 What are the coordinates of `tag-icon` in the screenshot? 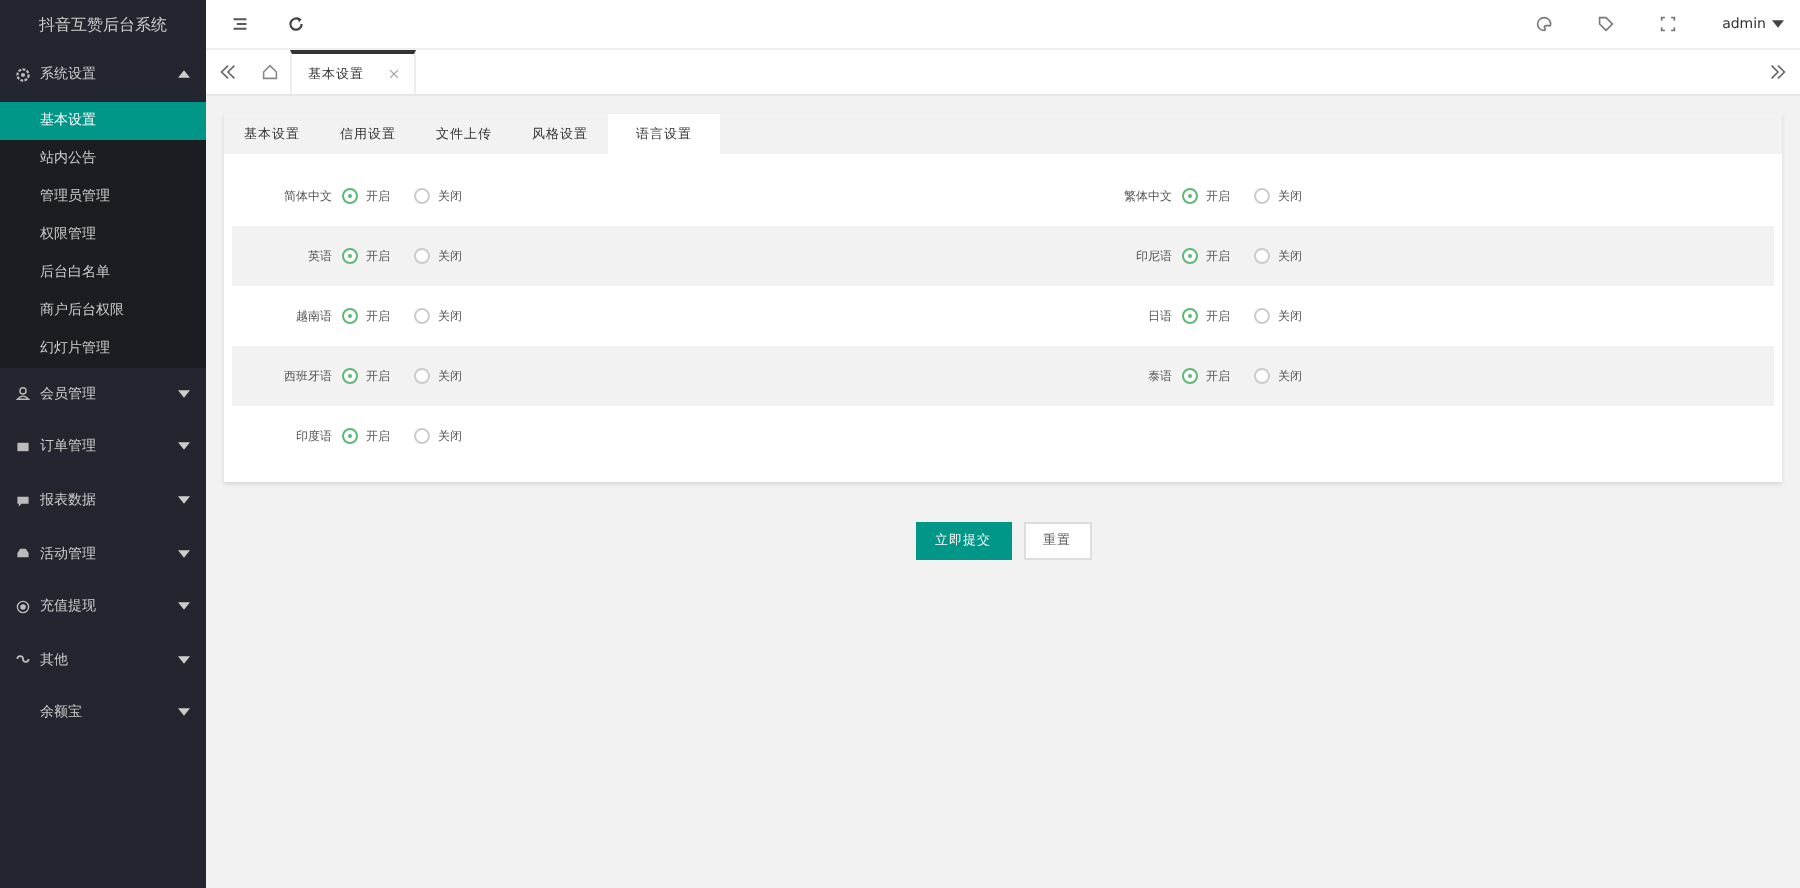 It's located at (1606, 24).